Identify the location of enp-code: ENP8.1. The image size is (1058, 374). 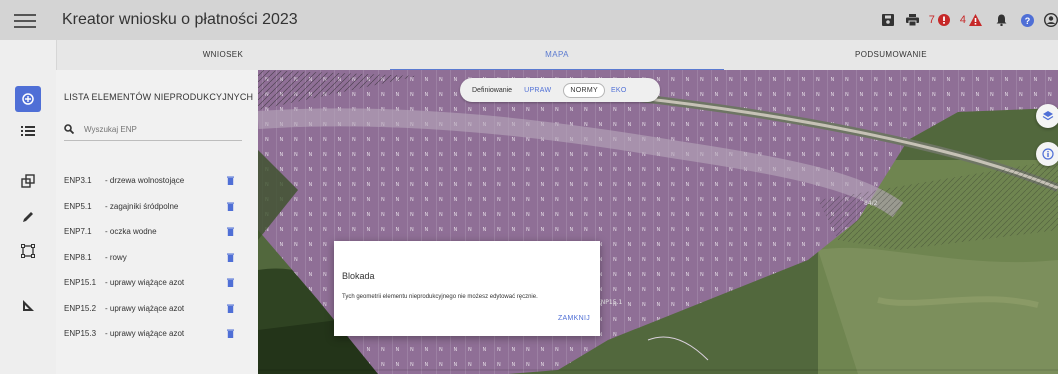
(78, 257).